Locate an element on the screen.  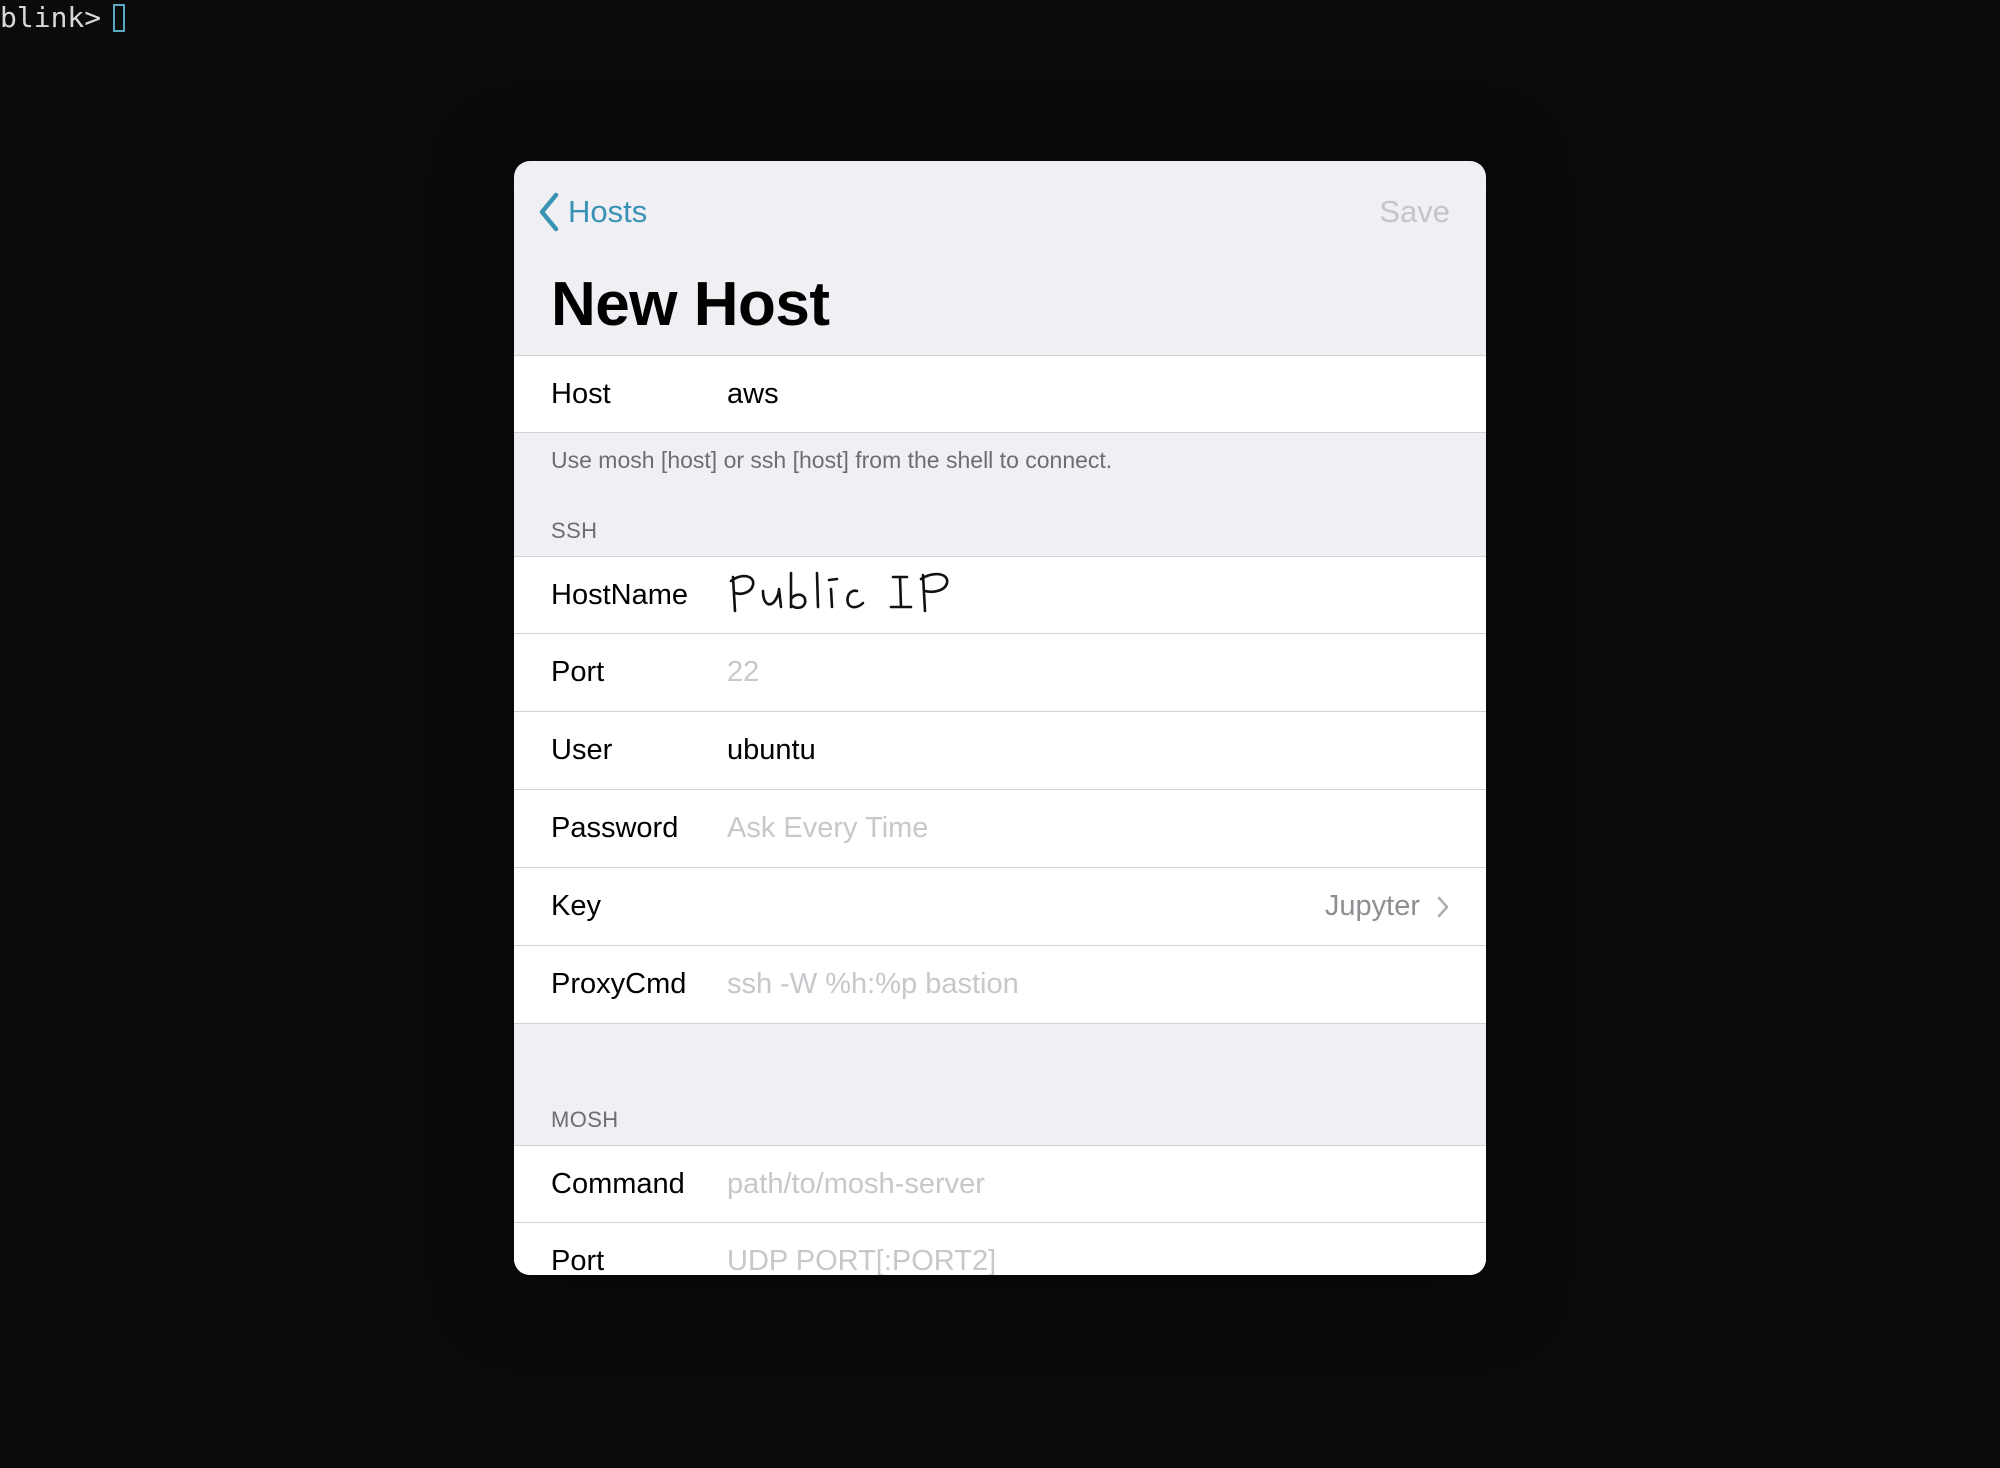
user-row: User is located at coordinates (1000, 751).